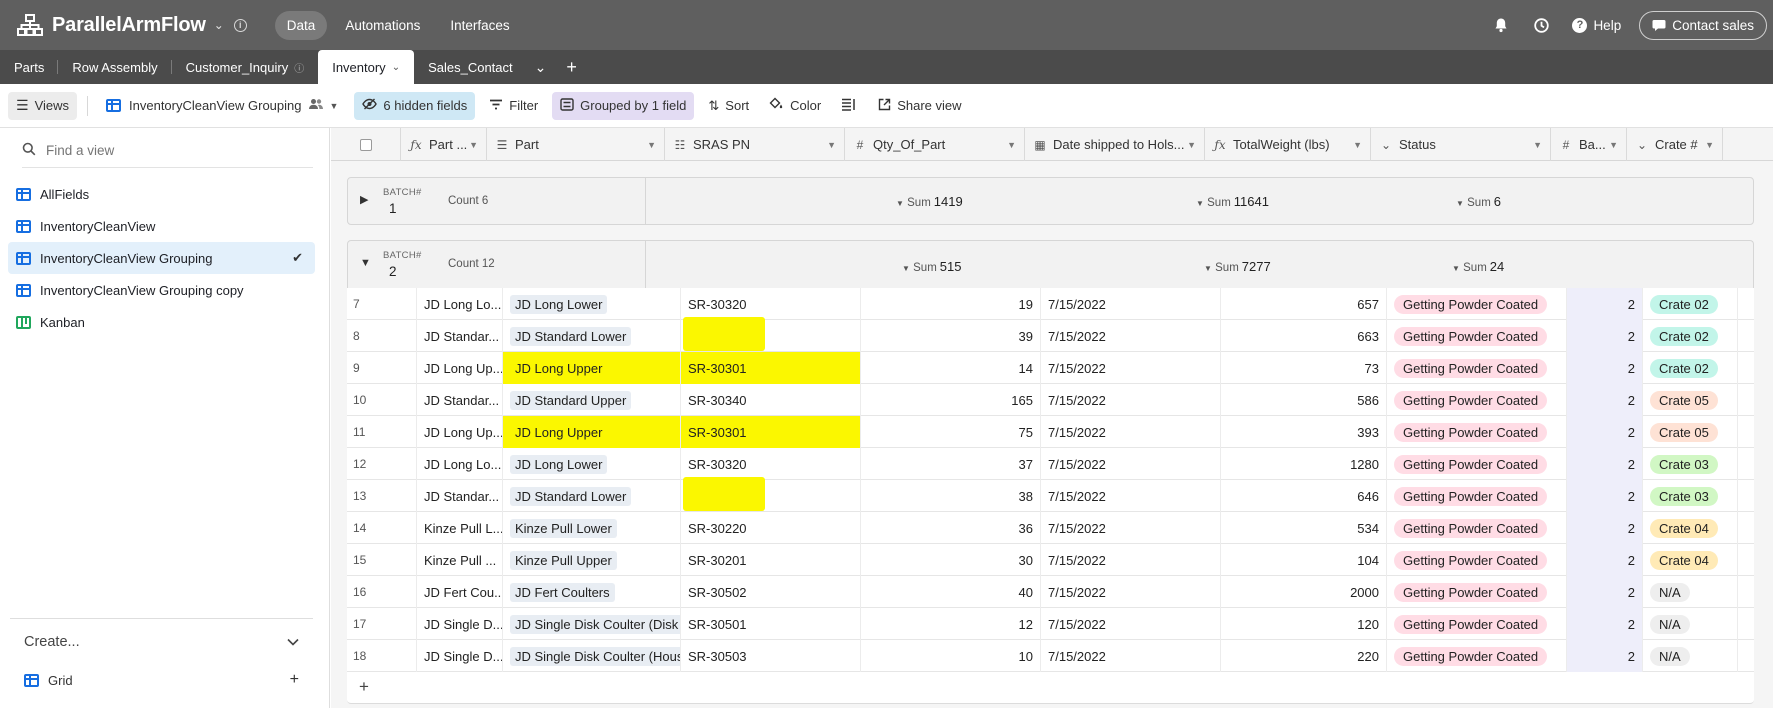  What do you see at coordinates (382, 560) in the screenshot?
I see `row-number: 15` at bounding box center [382, 560].